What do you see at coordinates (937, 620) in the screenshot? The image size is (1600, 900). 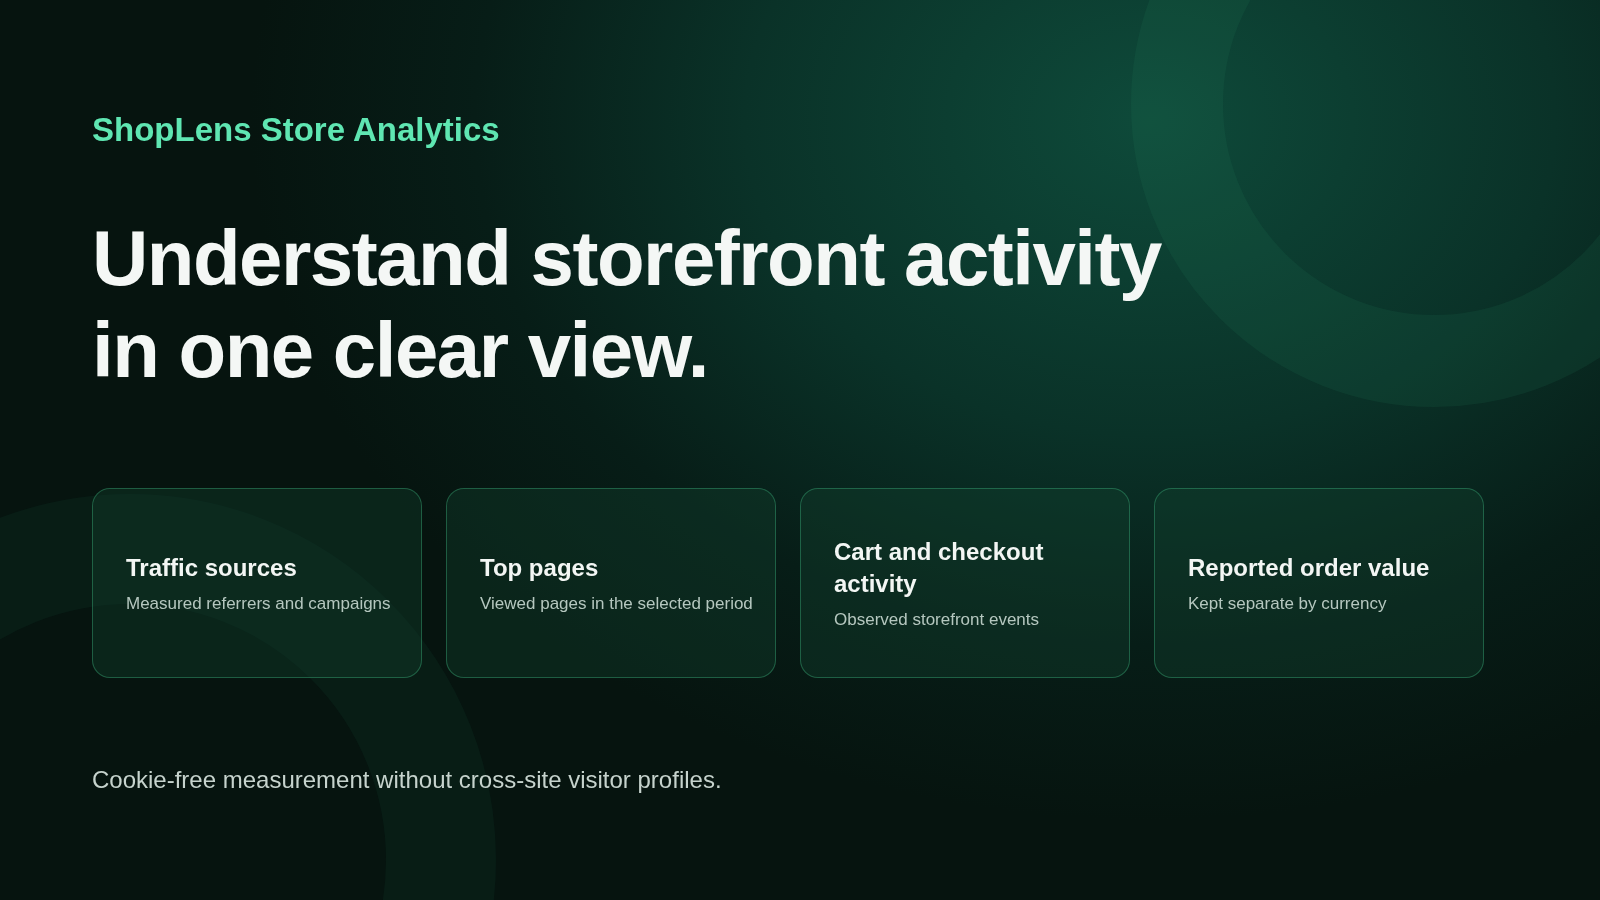 I see `card-description: Observed storefront events` at bounding box center [937, 620].